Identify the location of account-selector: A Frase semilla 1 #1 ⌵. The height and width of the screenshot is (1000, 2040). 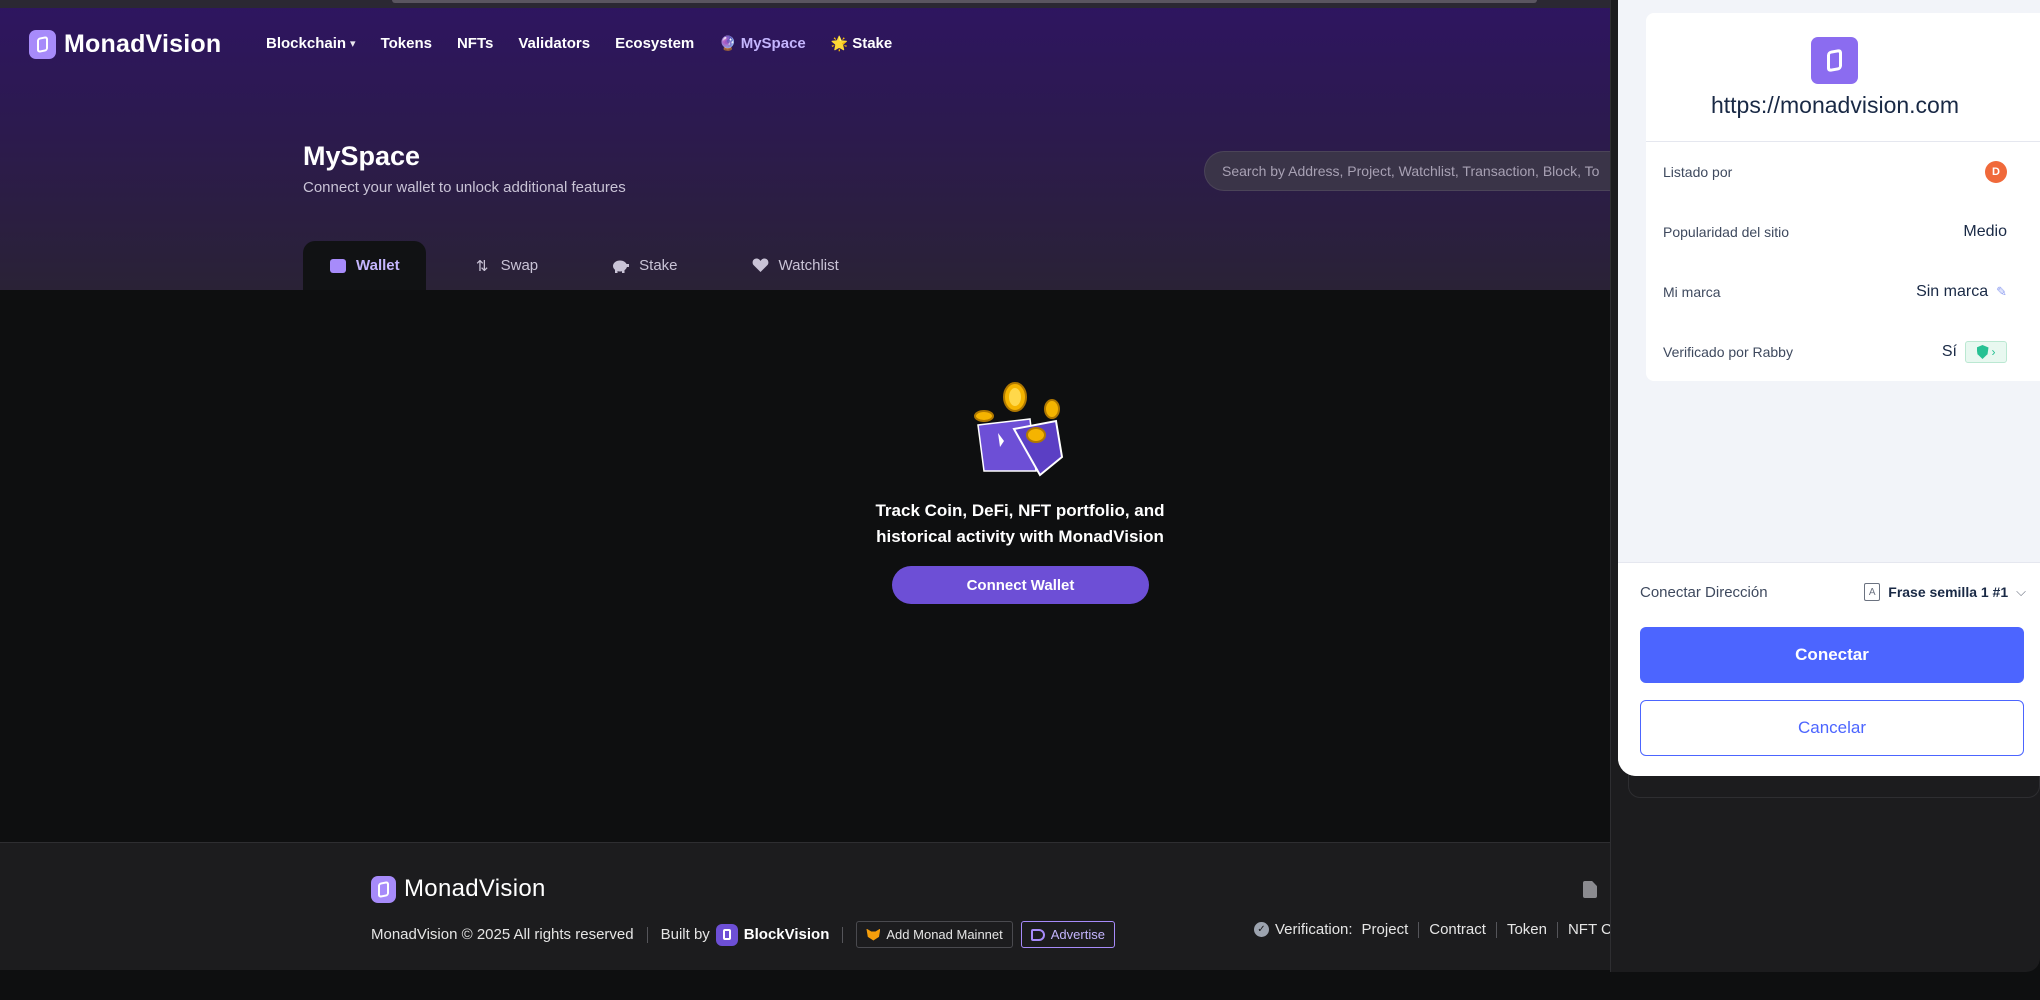
(1945, 592).